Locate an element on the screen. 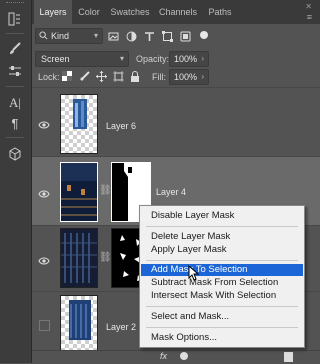  fill-value: 100% is located at coordinates (186, 77).